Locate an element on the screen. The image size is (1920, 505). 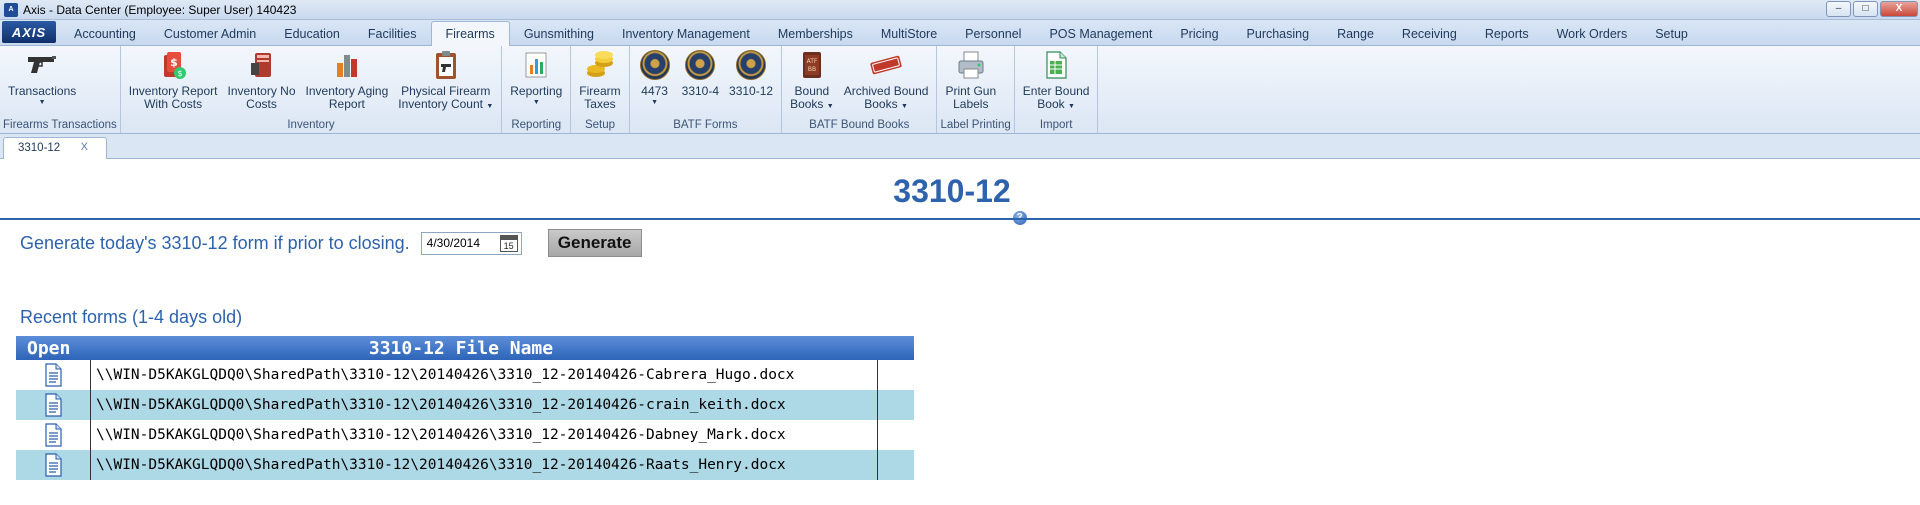
ribbon-group-batf-forms: 4473 ▼ 3310-4 3310-12 BATF Forms is located at coordinates (706, 89).